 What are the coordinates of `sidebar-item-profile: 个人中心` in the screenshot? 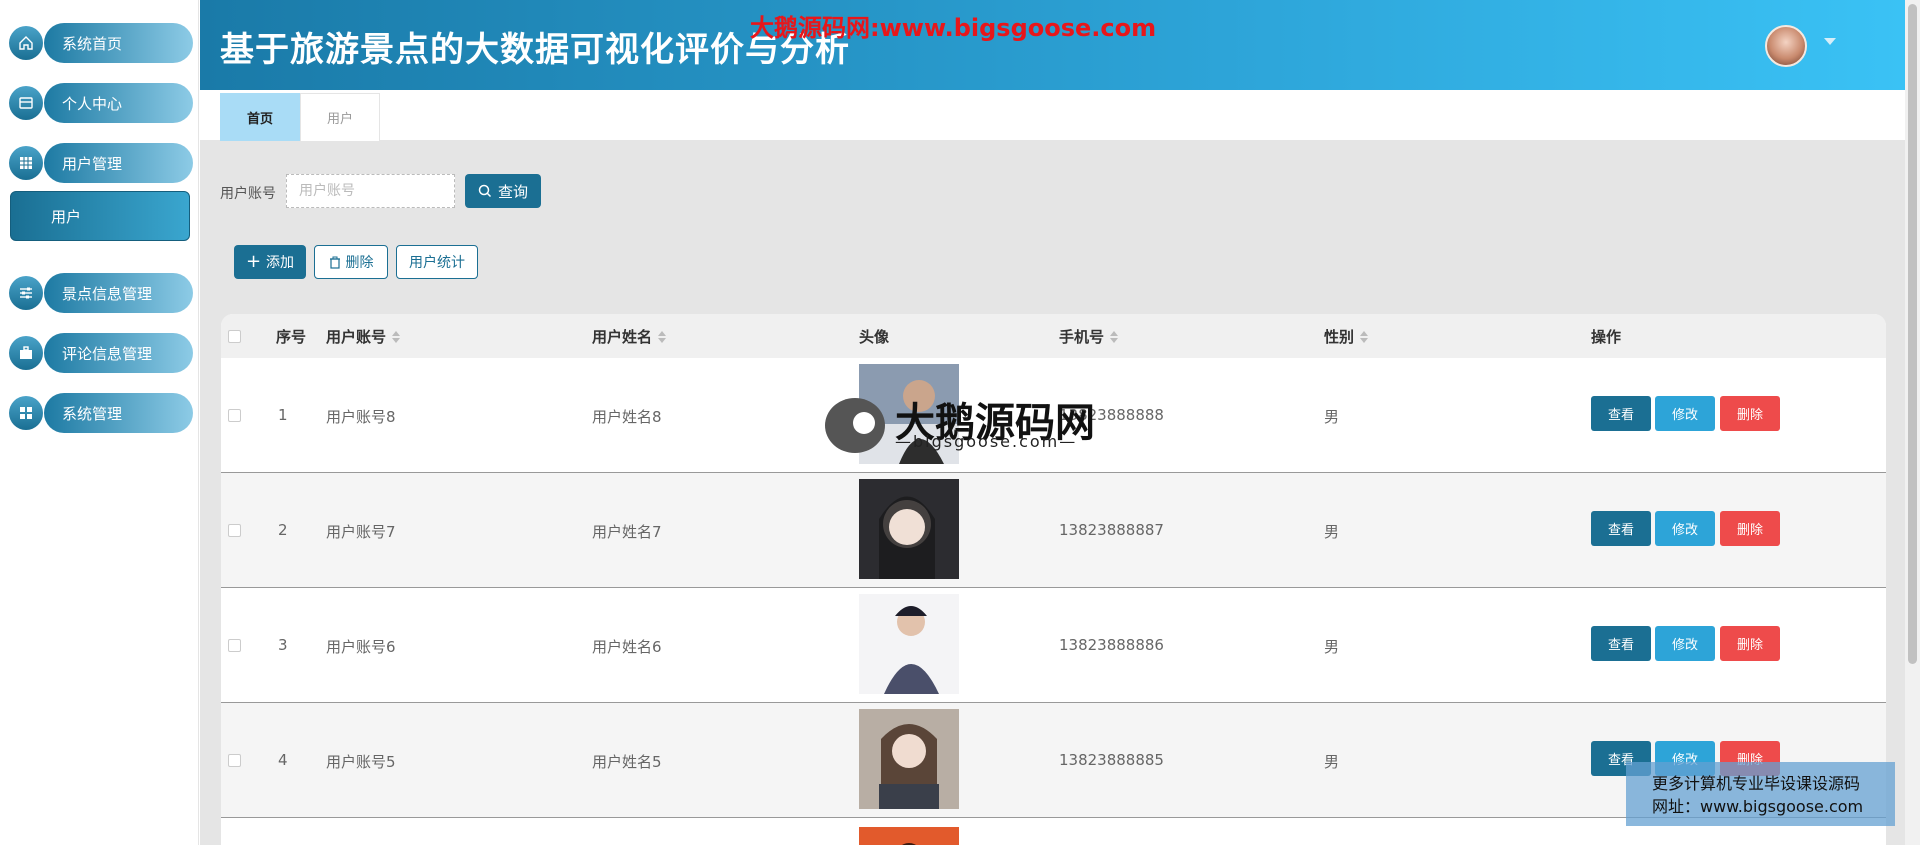 It's located at (101, 103).